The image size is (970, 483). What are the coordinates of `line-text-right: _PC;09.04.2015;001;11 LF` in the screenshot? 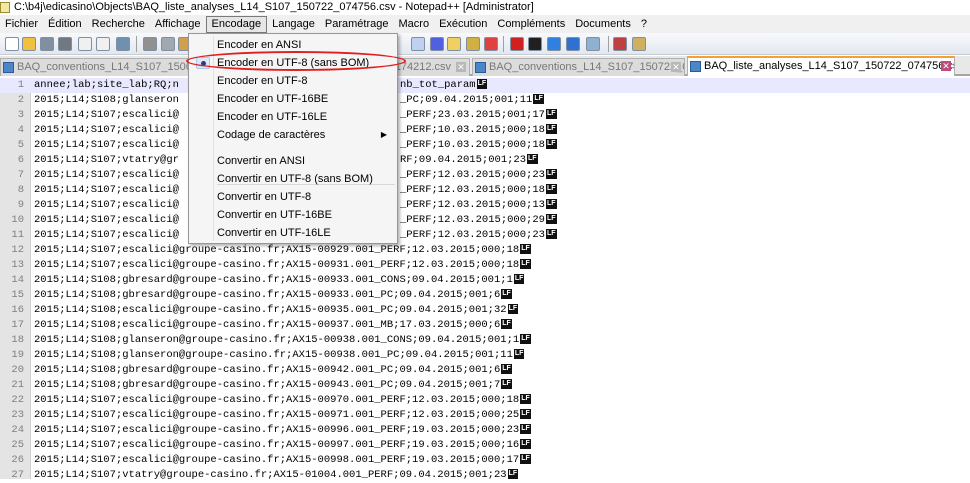 It's located at (472, 100).